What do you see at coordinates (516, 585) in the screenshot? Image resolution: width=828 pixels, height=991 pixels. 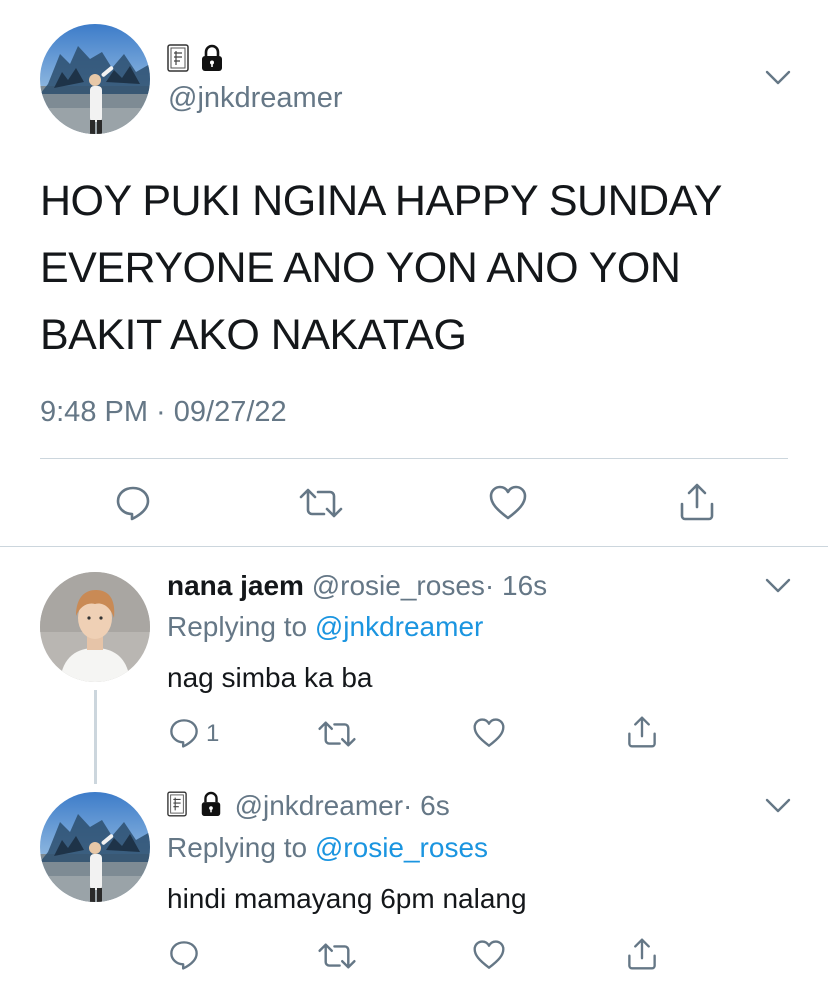 I see `tweet-time: · 16s` at bounding box center [516, 585].